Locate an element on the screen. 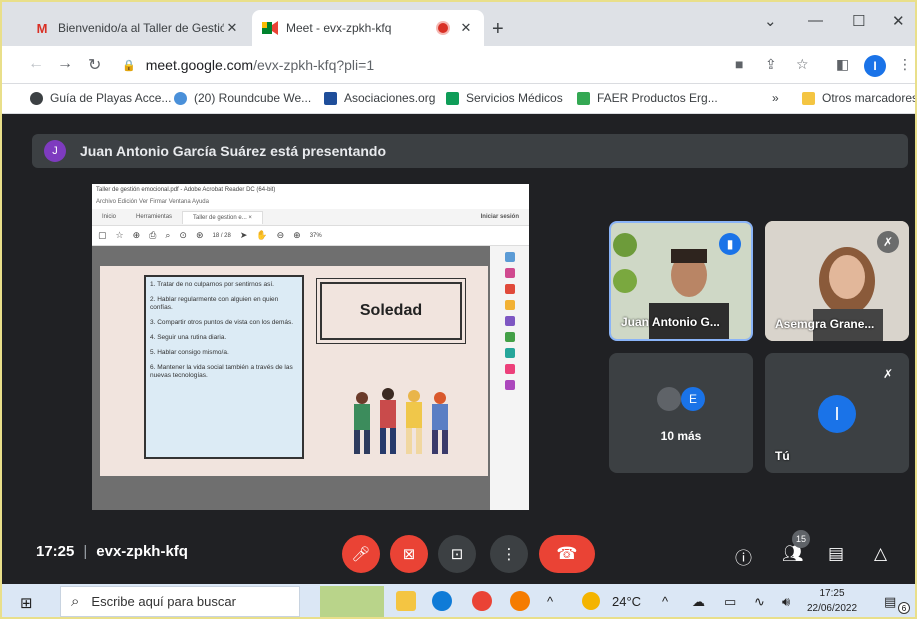 This screenshot has height=619, width=917. volume-icon: 🔊︎ is located at coordinates (786, 602).